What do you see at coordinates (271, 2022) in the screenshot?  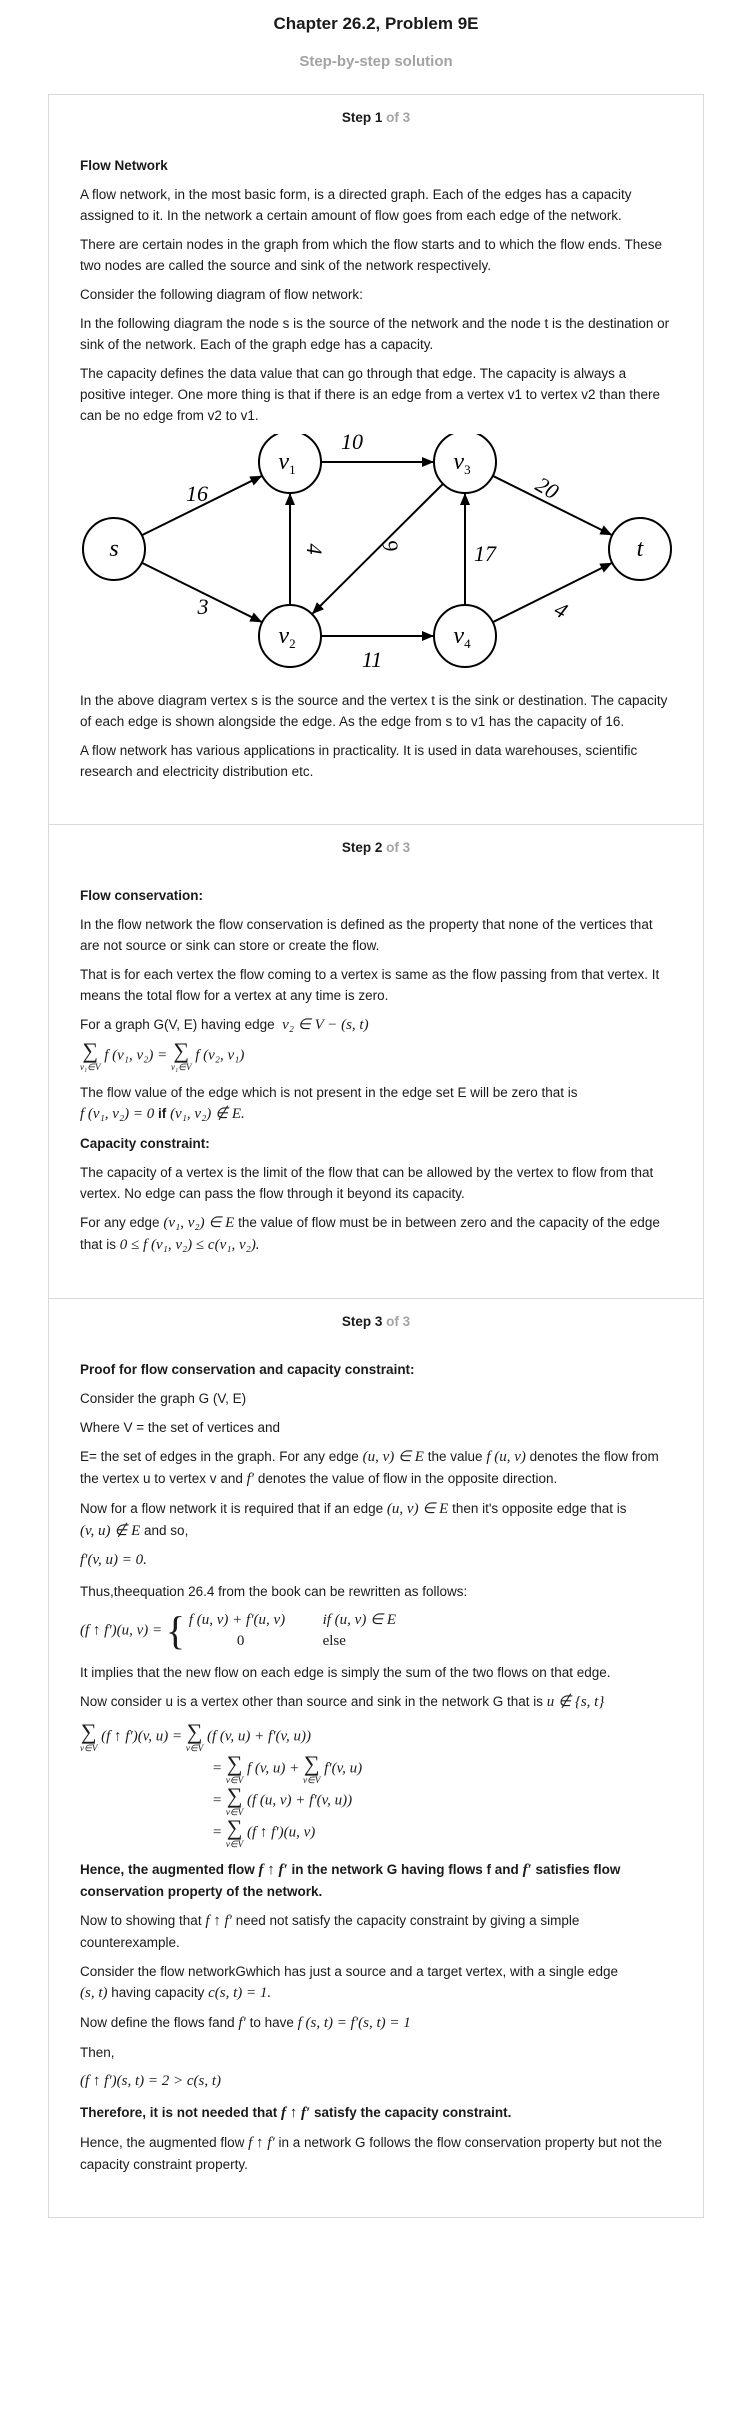 I see `text-run: to have` at bounding box center [271, 2022].